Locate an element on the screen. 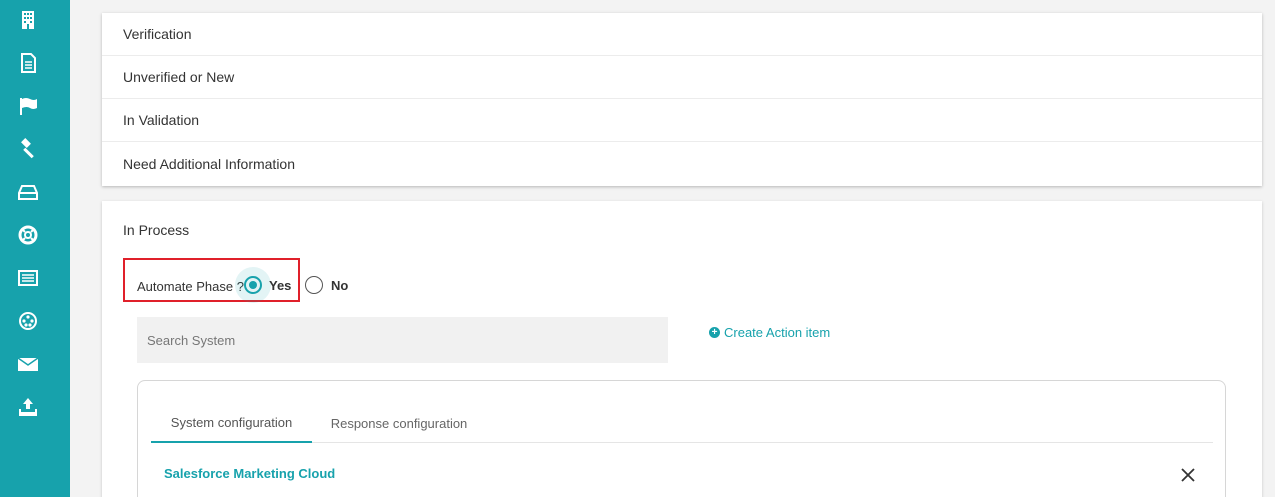 The height and width of the screenshot is (497, 1275). phase-title: In Process is located at coordinates (156, 230).